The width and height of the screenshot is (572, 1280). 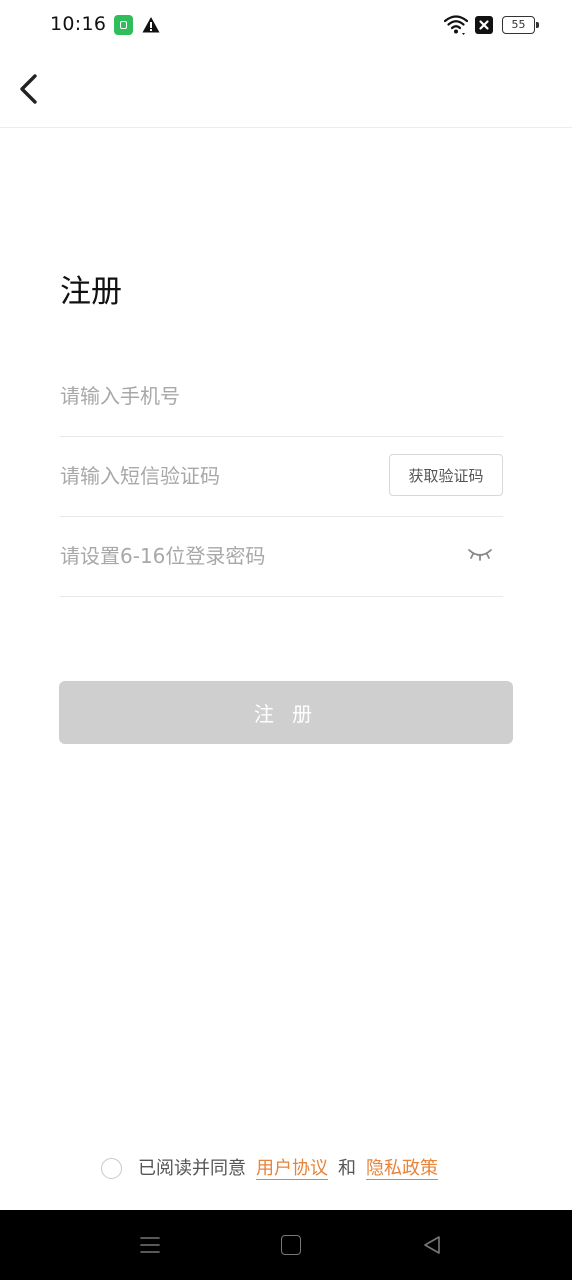 What do you see at coordinates (432, 1245) in the screenshot?
I see `back-triangle-icon` at bounding box center [432, 1245].